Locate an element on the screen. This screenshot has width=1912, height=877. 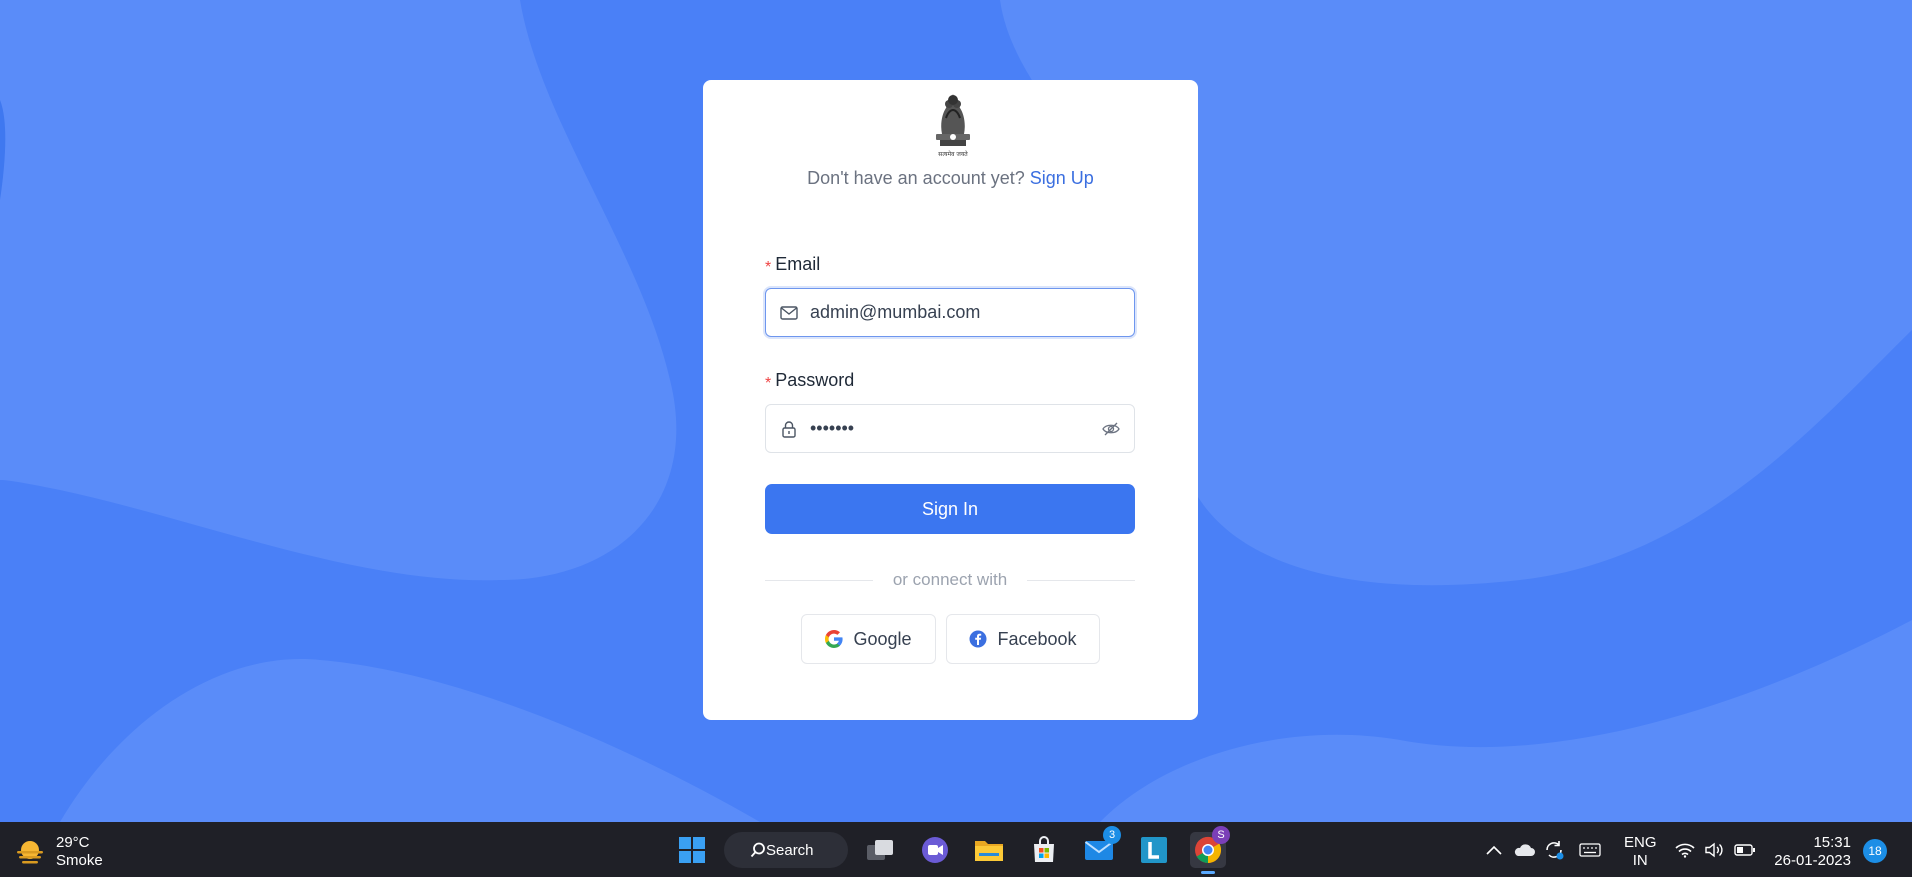
clock-time: 15:31 is located at coordinates (1832, 842).